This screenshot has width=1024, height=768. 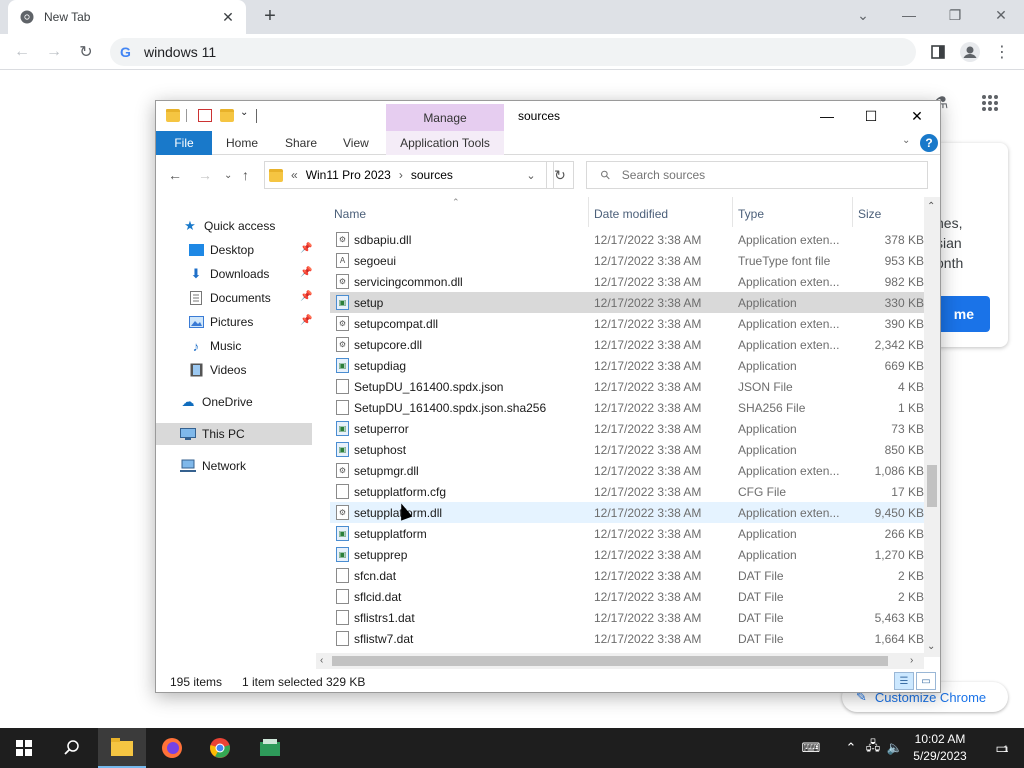 I want to click on scroll-left-icon: ‹, so click(x=321, y=660).